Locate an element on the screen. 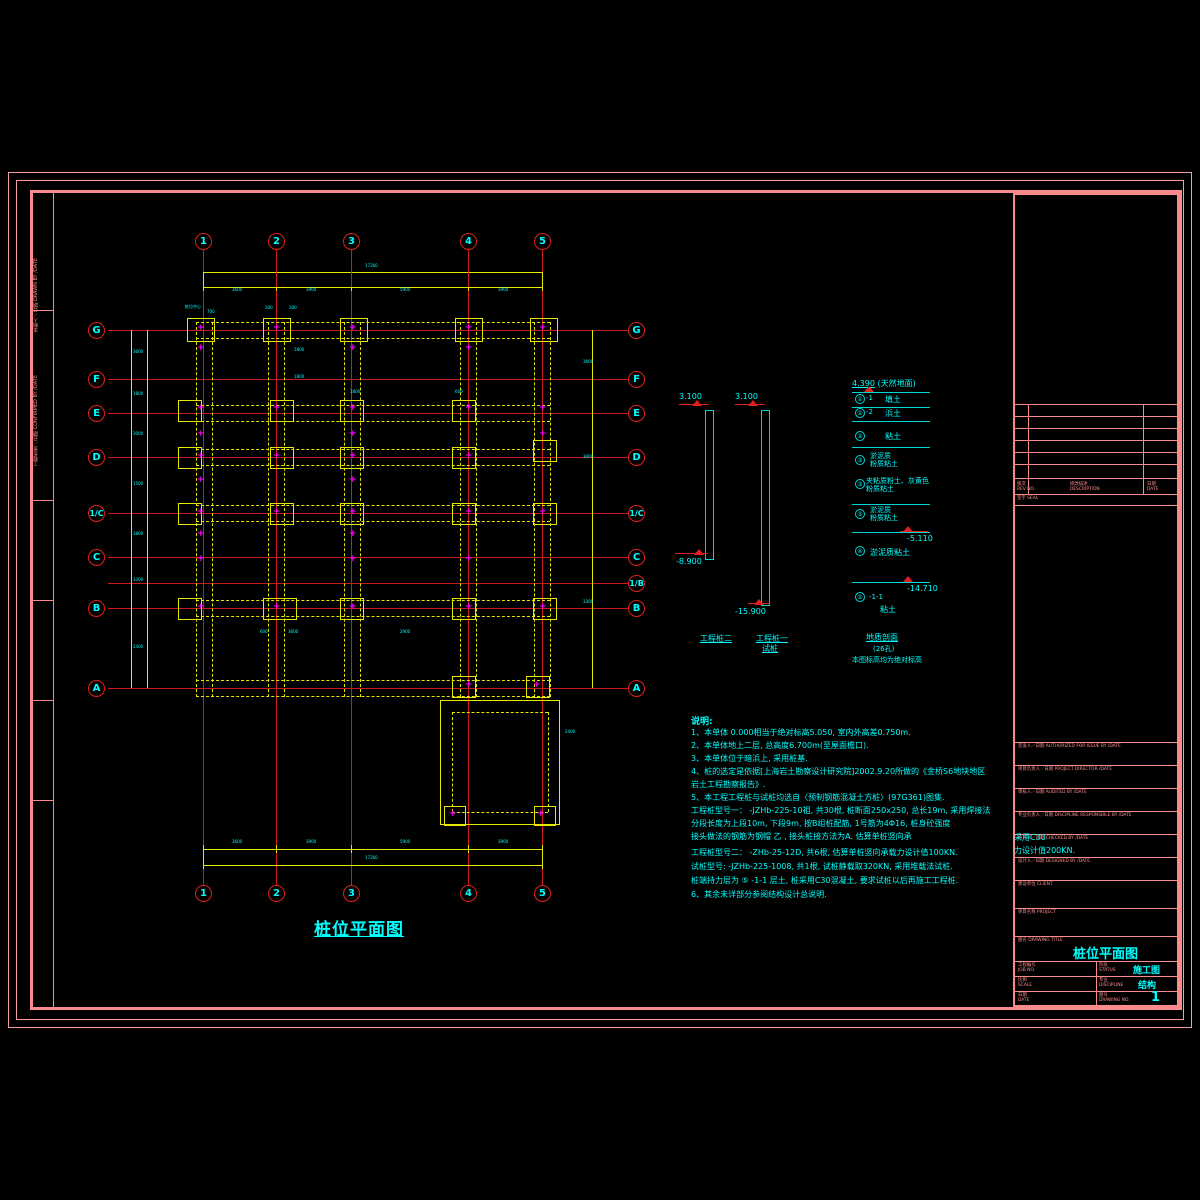  revision-date-header: 日期 DATE is located at coordinates (1153, 487).